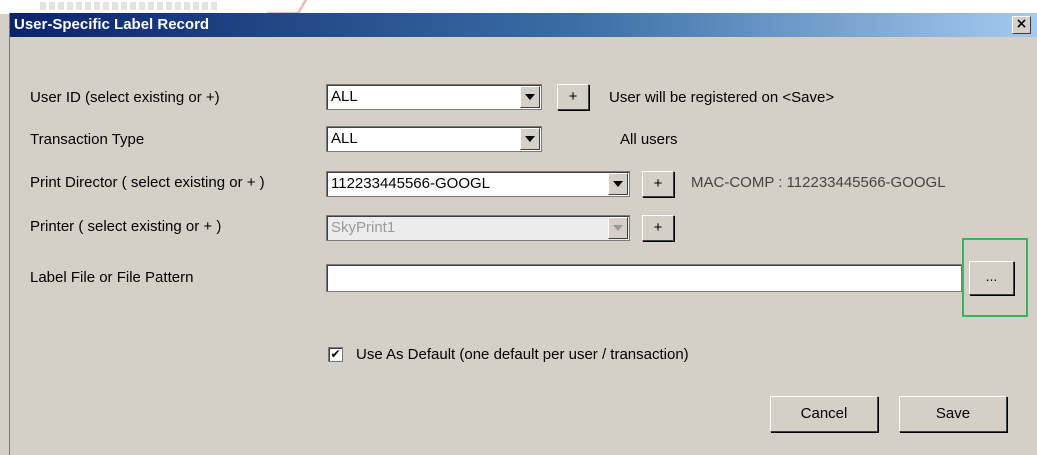 Image resolution: width=1037 pixels, height=455 pixels. I want to click on close-button: ×, so click(1021, 25).